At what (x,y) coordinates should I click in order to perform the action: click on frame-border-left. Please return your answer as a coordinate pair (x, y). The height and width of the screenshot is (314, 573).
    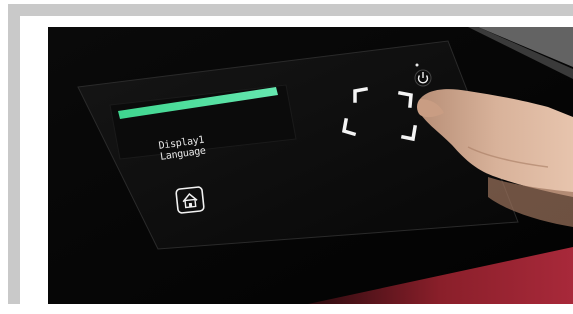
    Looking at the image, I should click on (14, 154).